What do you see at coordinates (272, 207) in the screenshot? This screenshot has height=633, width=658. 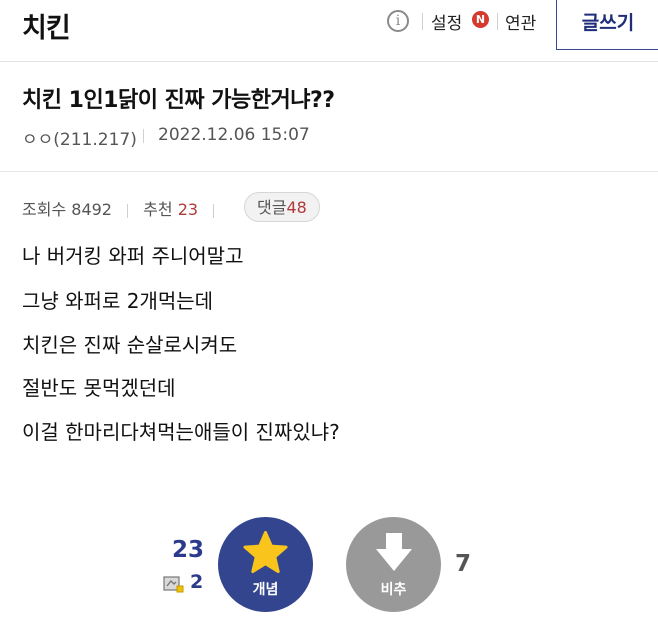 I see `comments-label: 댓글` at bounding box center [272, 207].